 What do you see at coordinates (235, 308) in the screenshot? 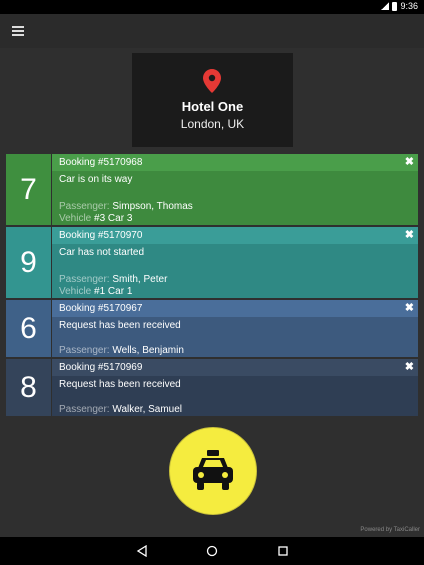
I see `booking-header: Booking #5170967 ✖` at bounding box center [235, 308].